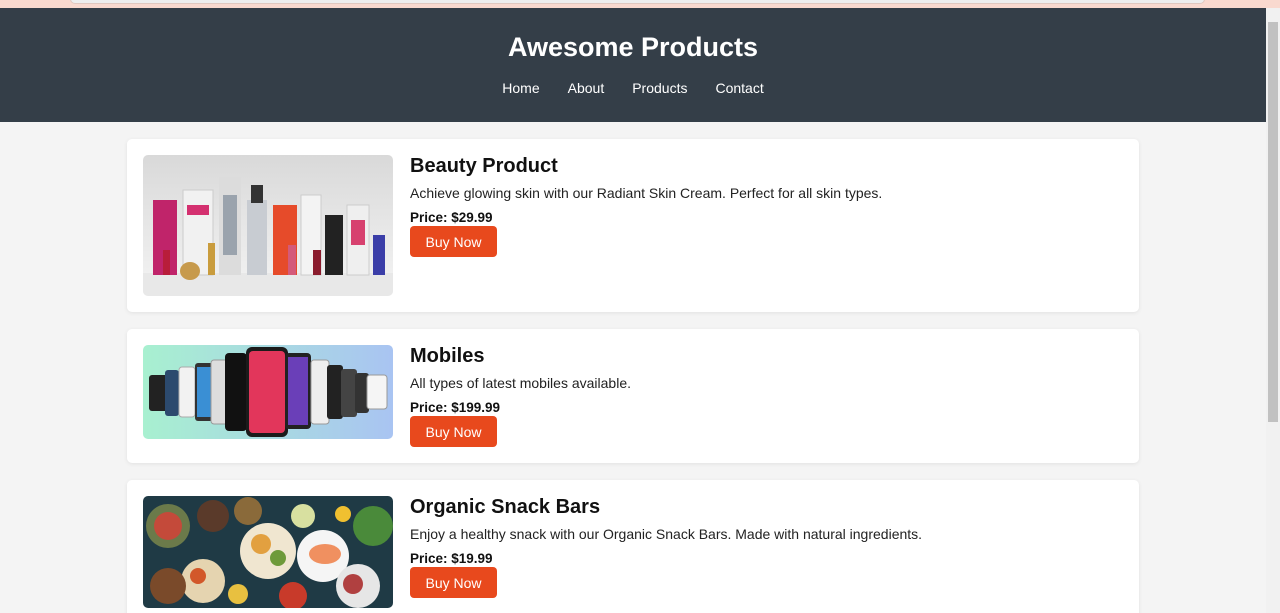 This screenshot has width=1280, height=613. What do you see at coordinates (268, 552) in the screenshot?
I see `food-bowls-image` at bounding box center [268, 552].